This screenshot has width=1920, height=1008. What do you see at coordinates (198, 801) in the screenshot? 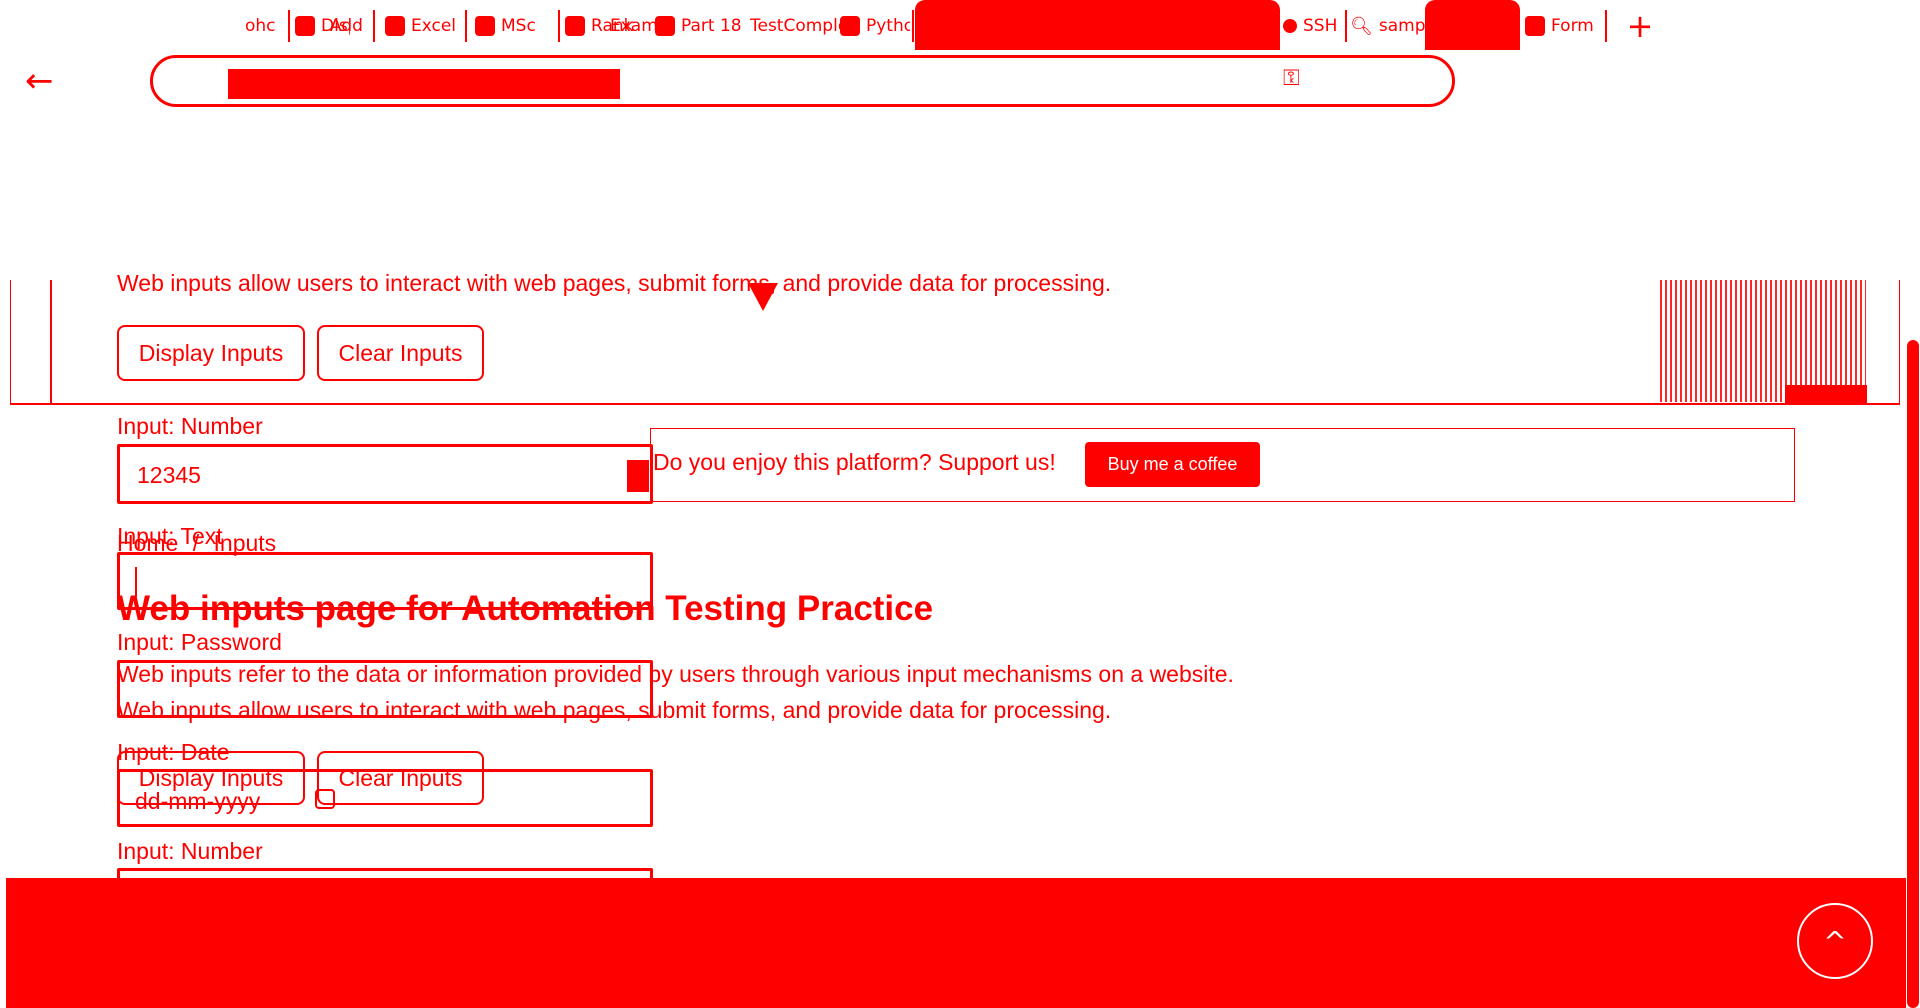
I see `date-placeholder: dd-mm-yyyy` at bounding box center [198, 801].